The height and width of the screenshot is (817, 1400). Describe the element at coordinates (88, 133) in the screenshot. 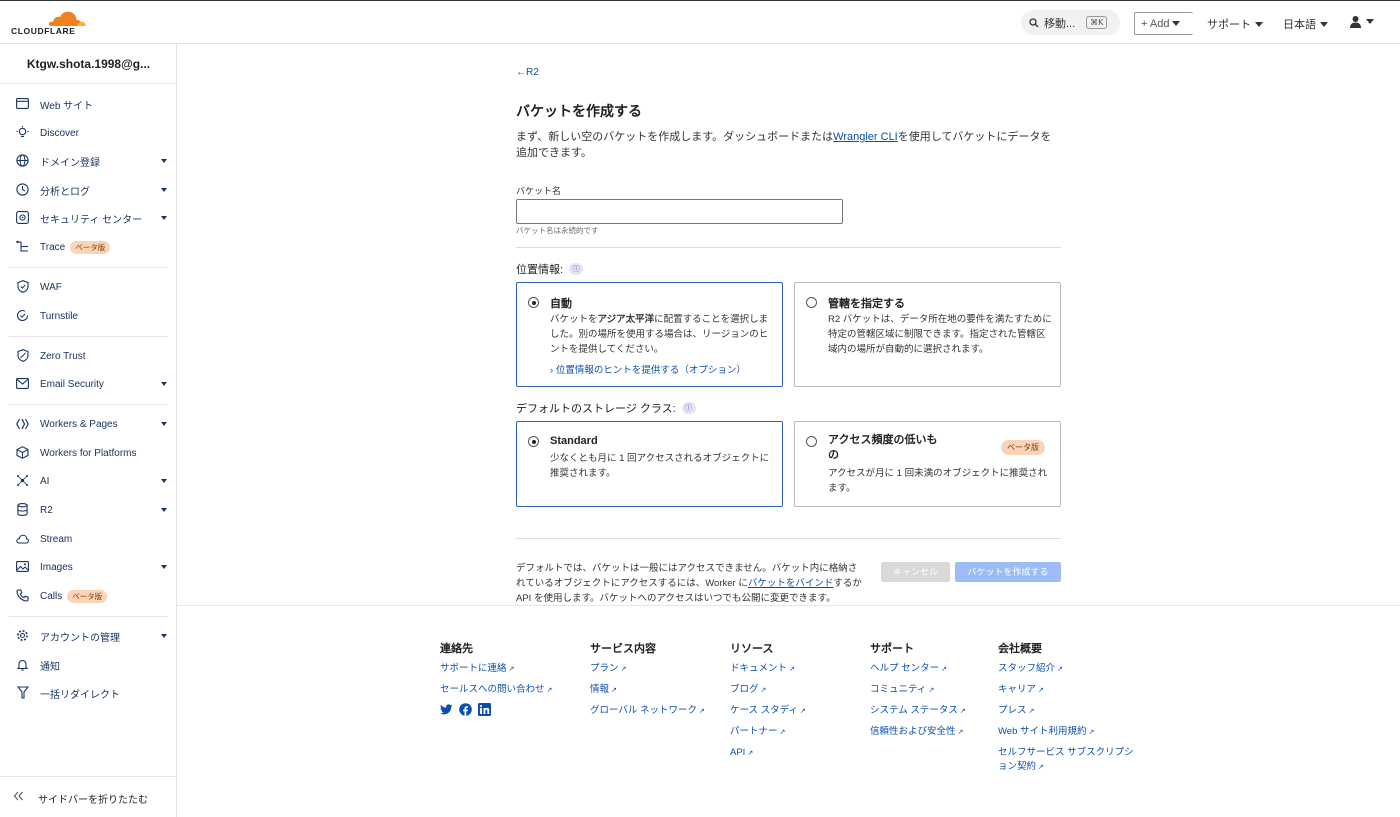

I see `sidebar-item-discover: Discover` at that location.